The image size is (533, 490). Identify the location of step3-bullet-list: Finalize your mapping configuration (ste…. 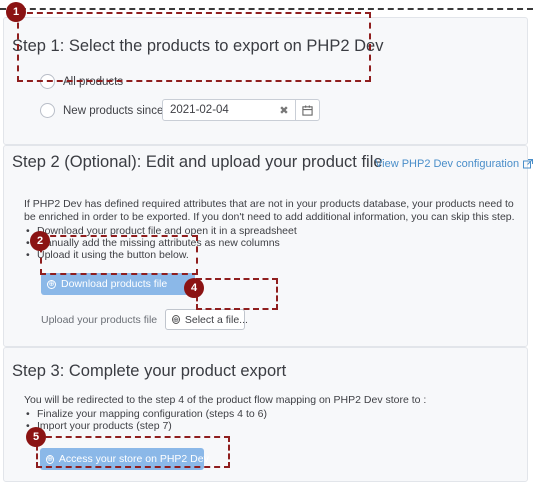
(145, 420).